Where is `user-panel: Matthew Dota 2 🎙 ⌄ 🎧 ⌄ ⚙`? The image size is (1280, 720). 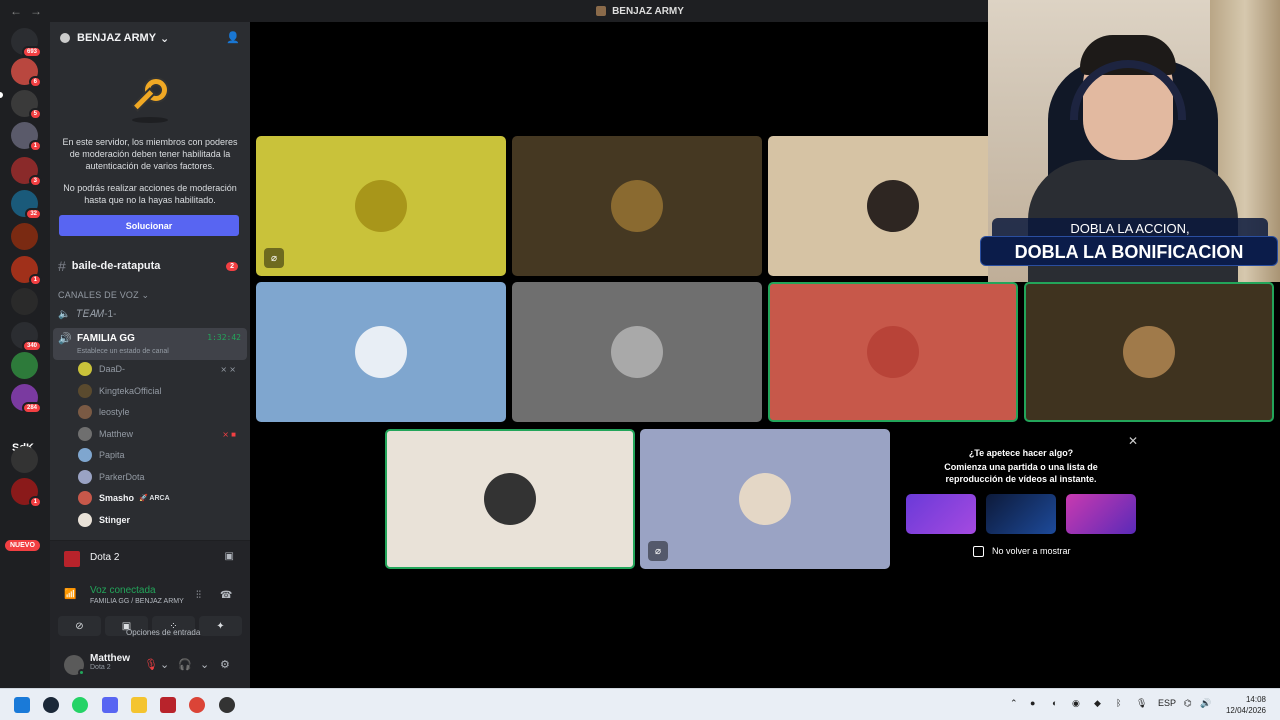
user-panel: Matthew Dota 2 🎙 ⌄ 🎧 ⌄ ⚙ is located at coordinates (150, 667).